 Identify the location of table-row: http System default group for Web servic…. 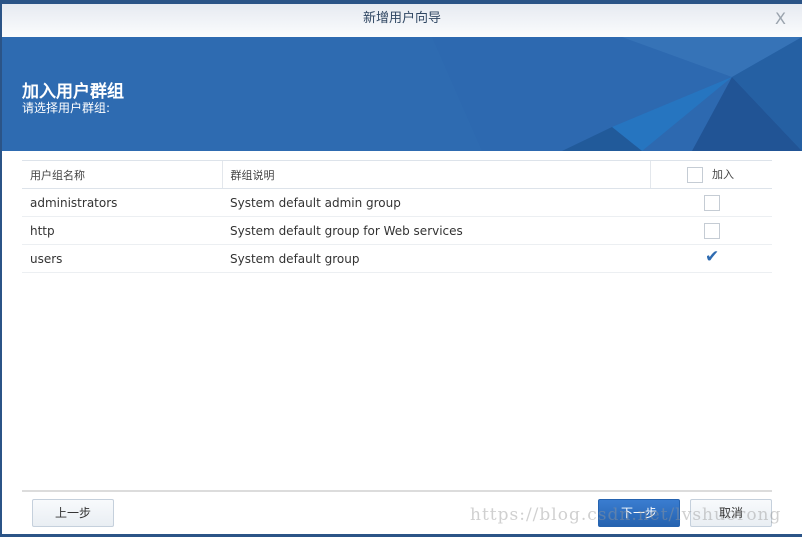
(397, 230).